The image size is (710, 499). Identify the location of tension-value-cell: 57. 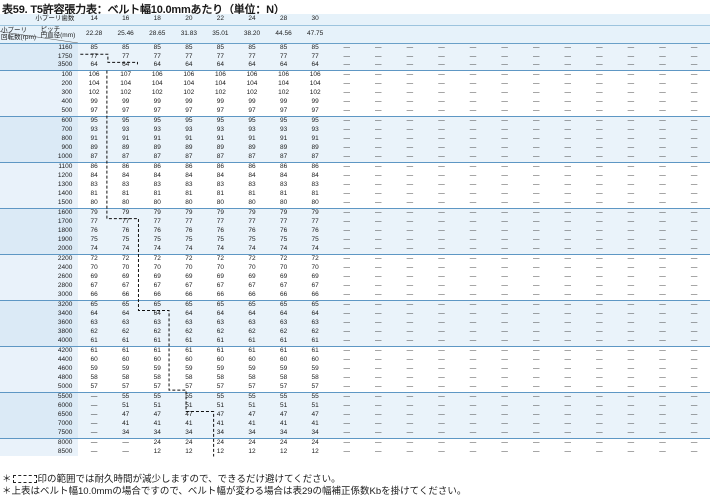
(220, 387).